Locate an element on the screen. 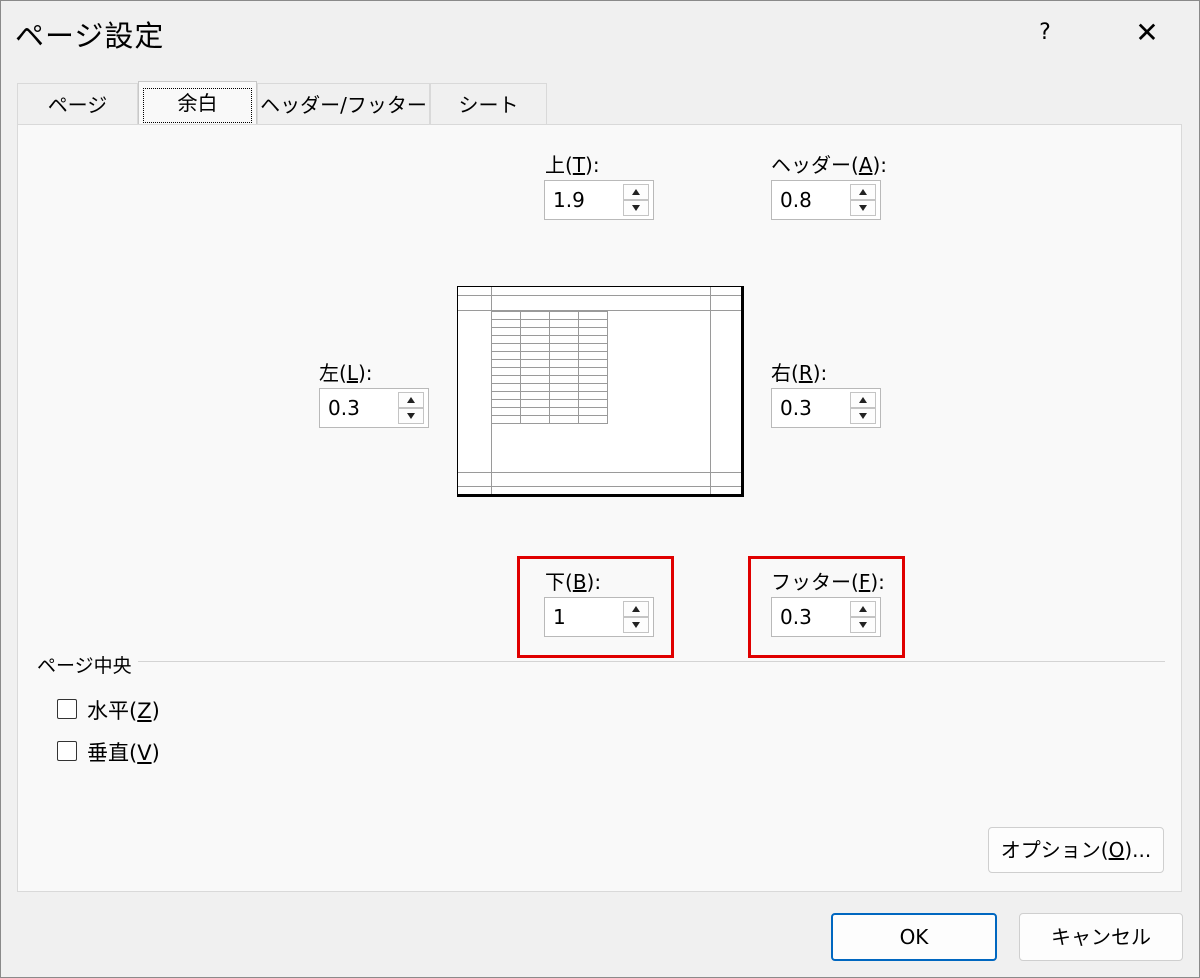 The height and width of the screenshot is (978, 1200). right-margin-down-arrow-icon is located at coordinates (863, 416).